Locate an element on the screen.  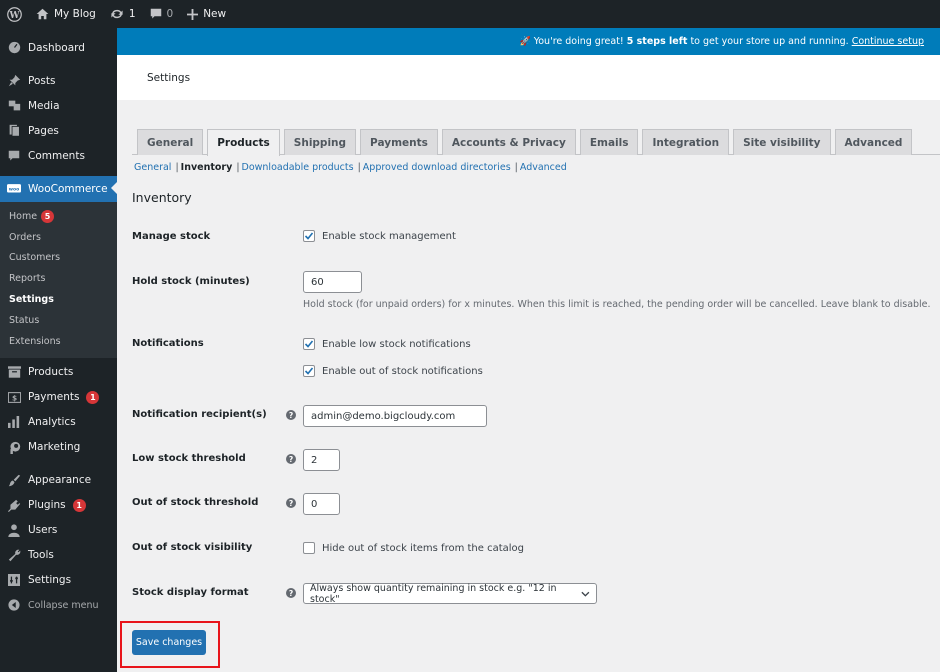
sidebar-item-woocommerce: woo WooCommerce is located at coordinates (58, 189).